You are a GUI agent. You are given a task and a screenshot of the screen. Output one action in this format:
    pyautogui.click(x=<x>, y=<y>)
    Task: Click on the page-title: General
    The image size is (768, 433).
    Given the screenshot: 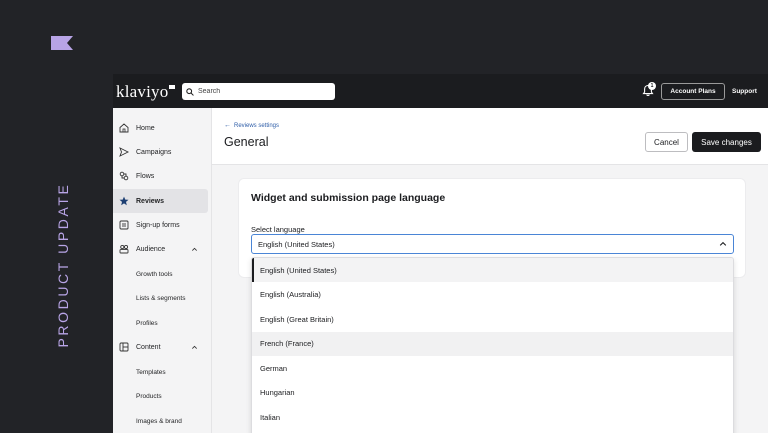 What is the action you would take?
    pyautogui.click(x=246, y=142)
    